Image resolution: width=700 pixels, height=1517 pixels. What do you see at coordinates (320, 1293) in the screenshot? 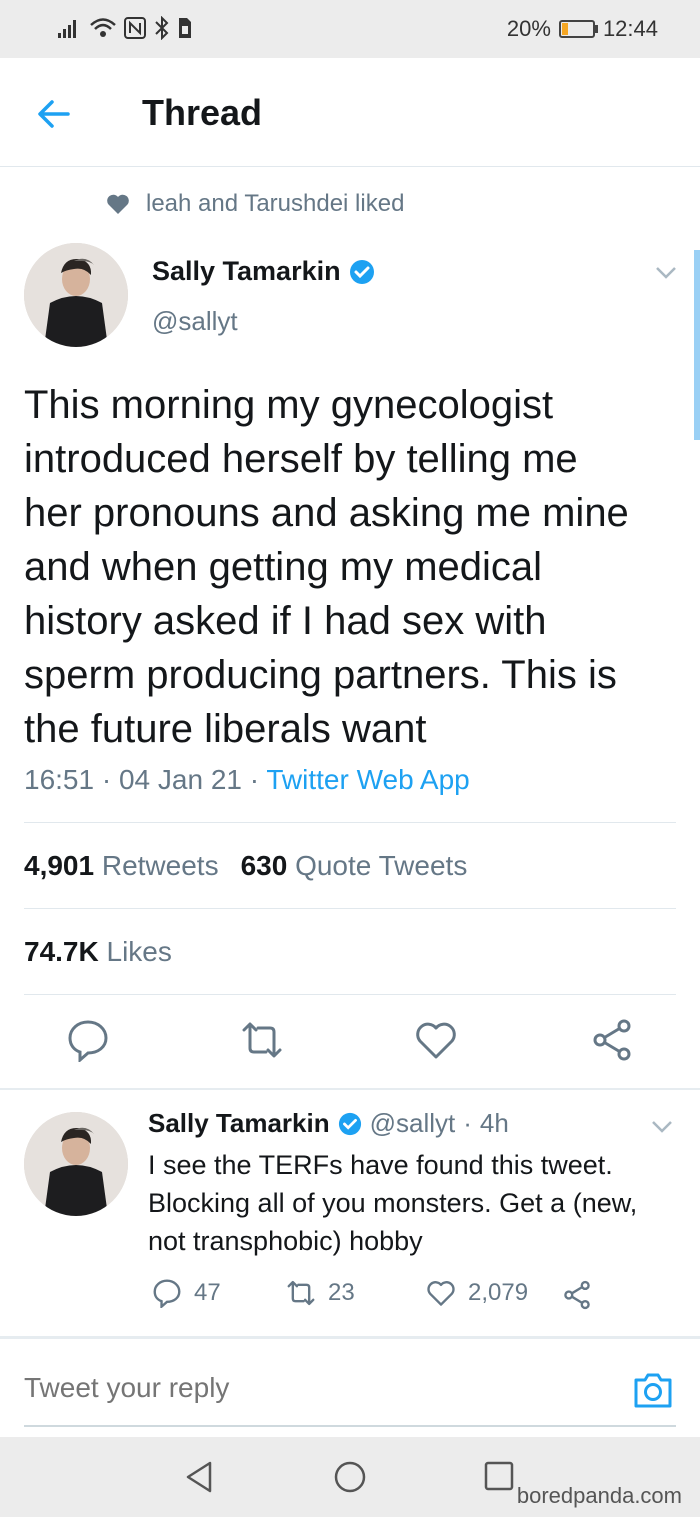
I see `retweet-count-button: 23` at bounding box center [320, 1293].